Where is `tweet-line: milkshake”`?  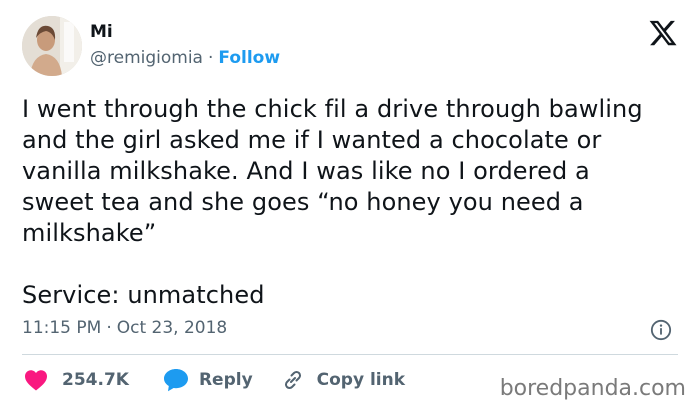
tweet-line: milkshake” is located at coordinates (89, 233).